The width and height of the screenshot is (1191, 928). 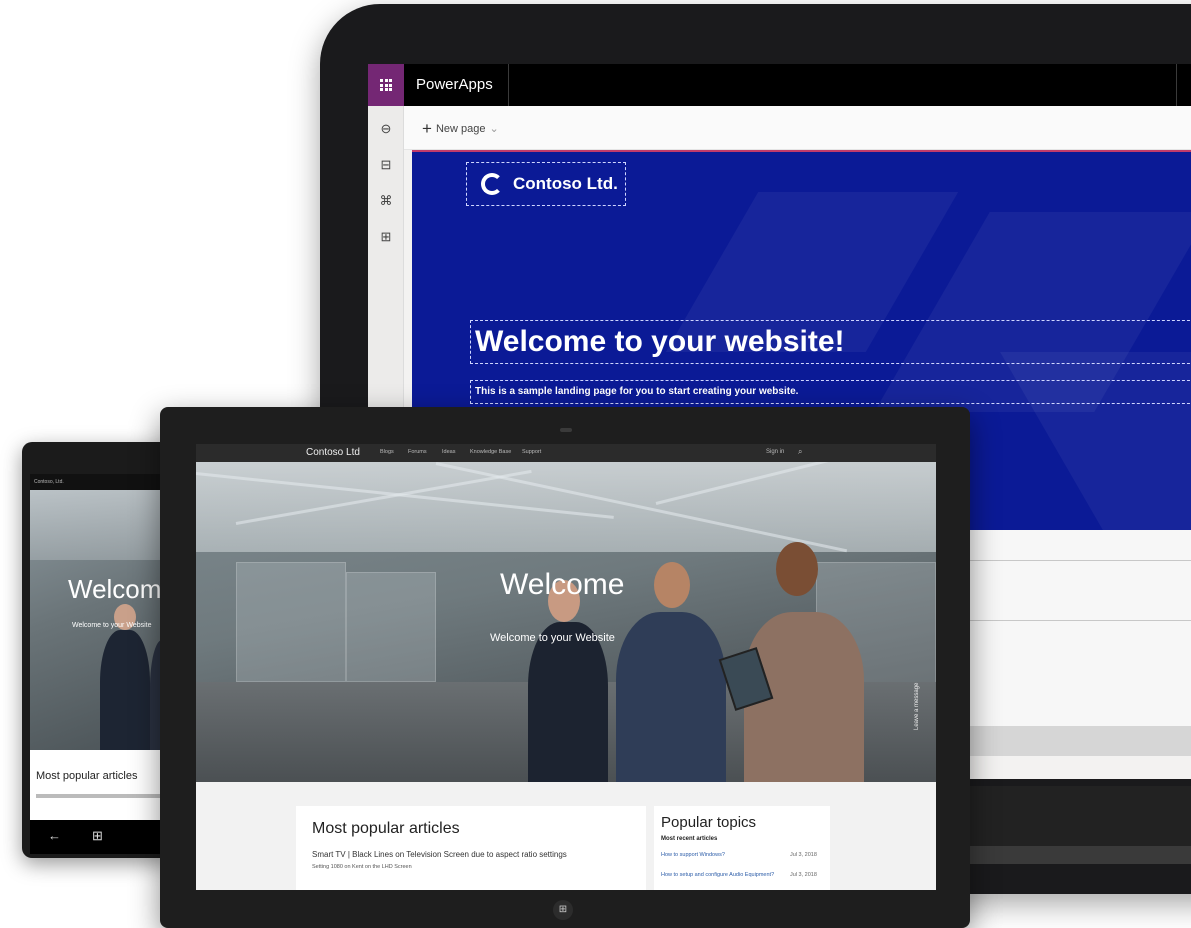 What do you see at coordinates (386, 129) in the screenshot?
I see `pages-icon: ⊖` at bounding box center [386, 129].